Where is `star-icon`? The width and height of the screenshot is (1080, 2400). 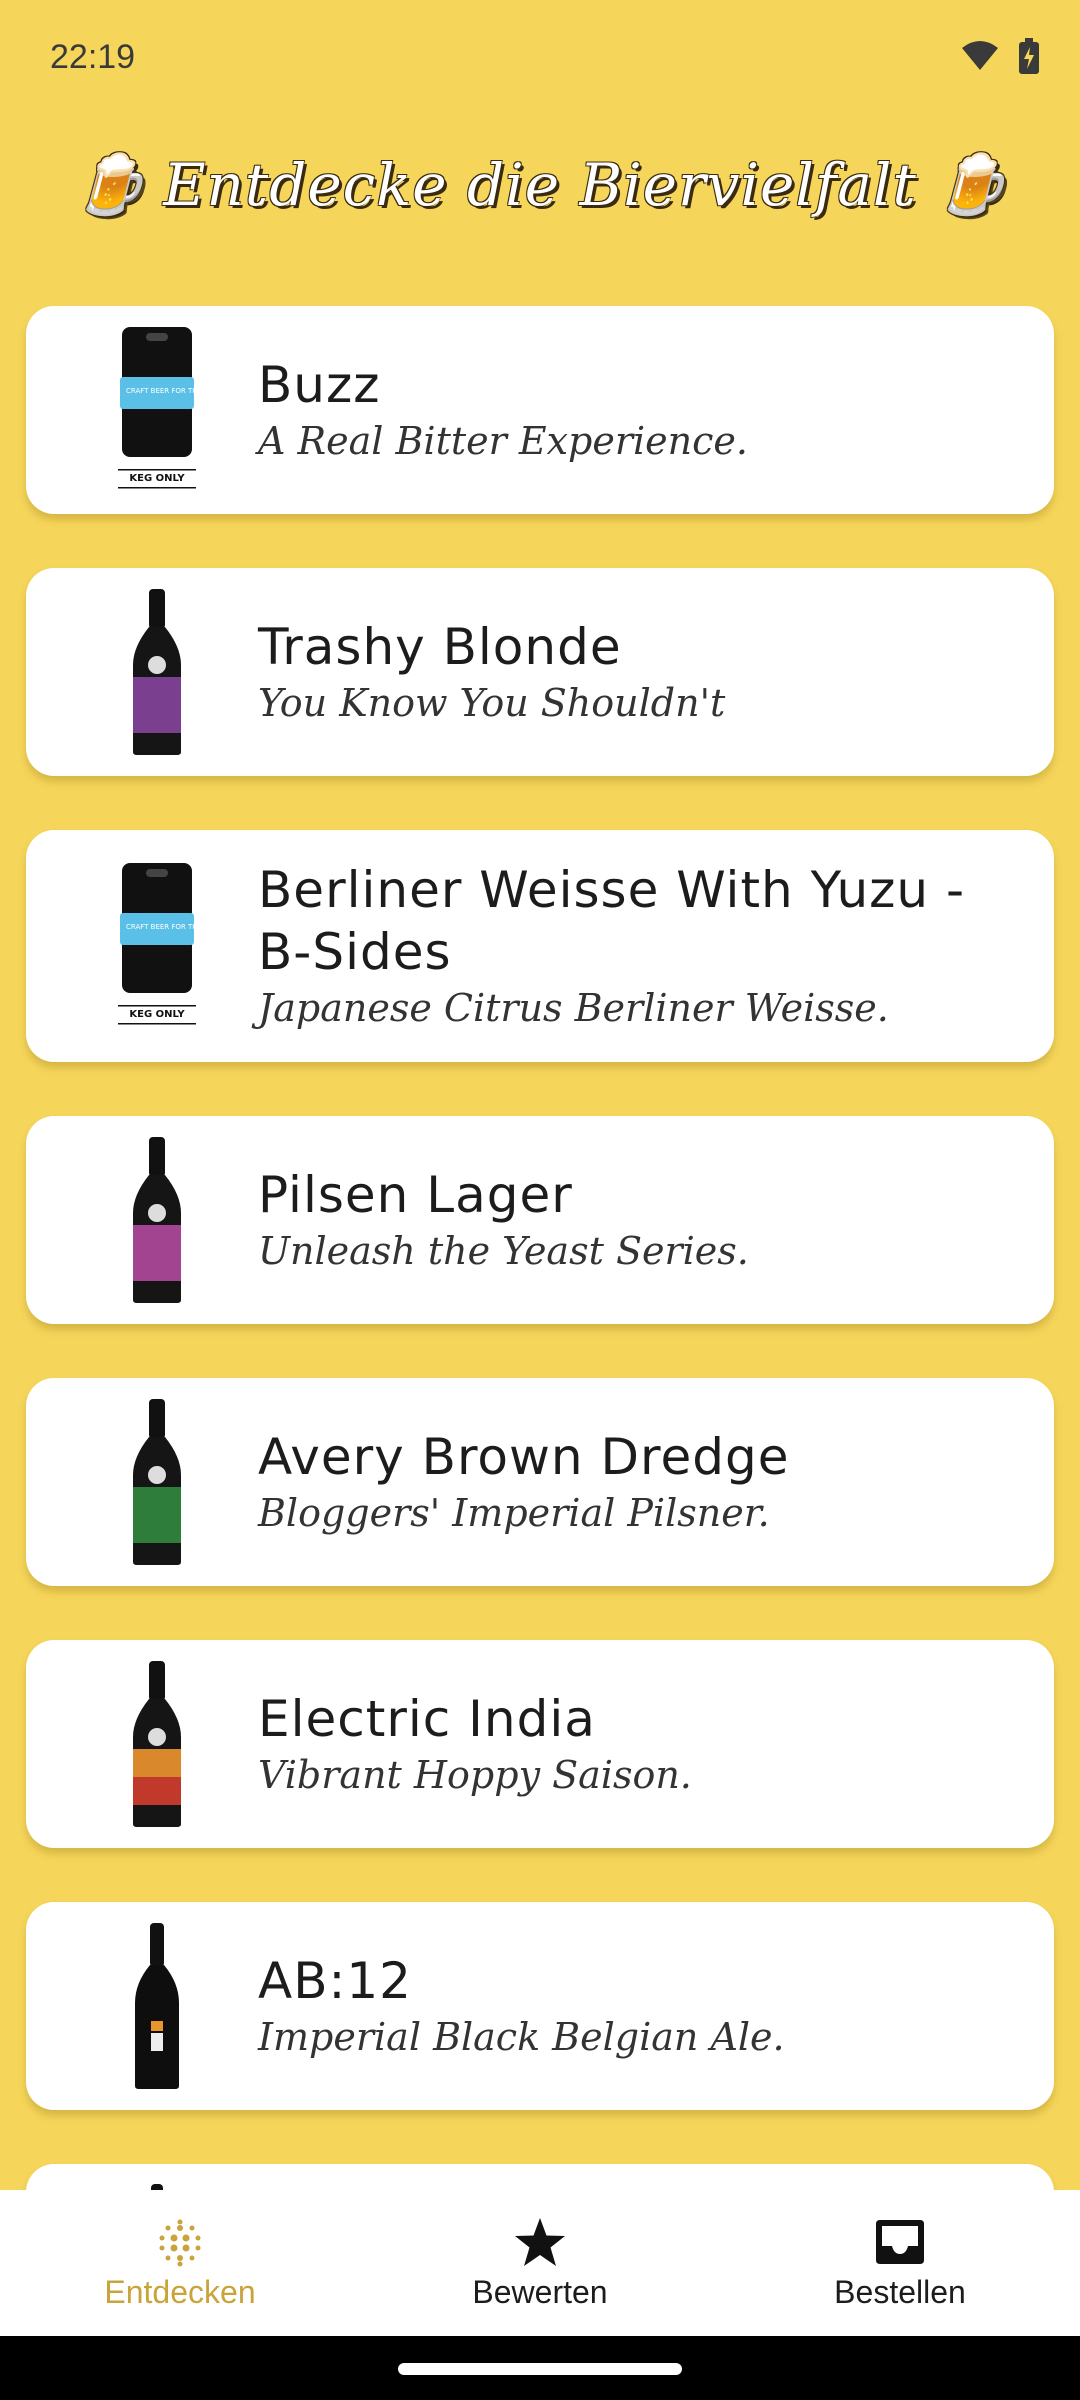 star-icon is located at coordinates (540, 2241).